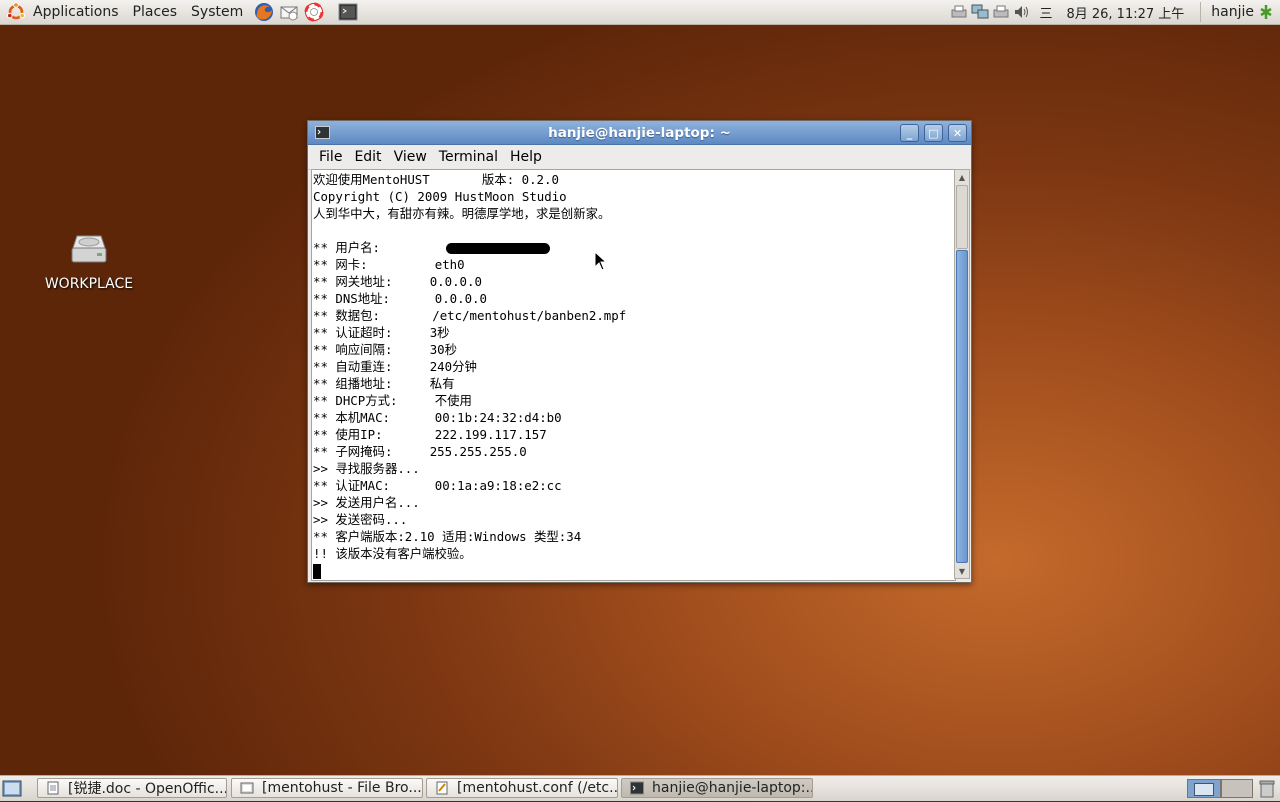 The image size is (1280, 802). Describe the element at coordinates (322, 132) in the screenshot. I see `terminal-window-icon` at that location.